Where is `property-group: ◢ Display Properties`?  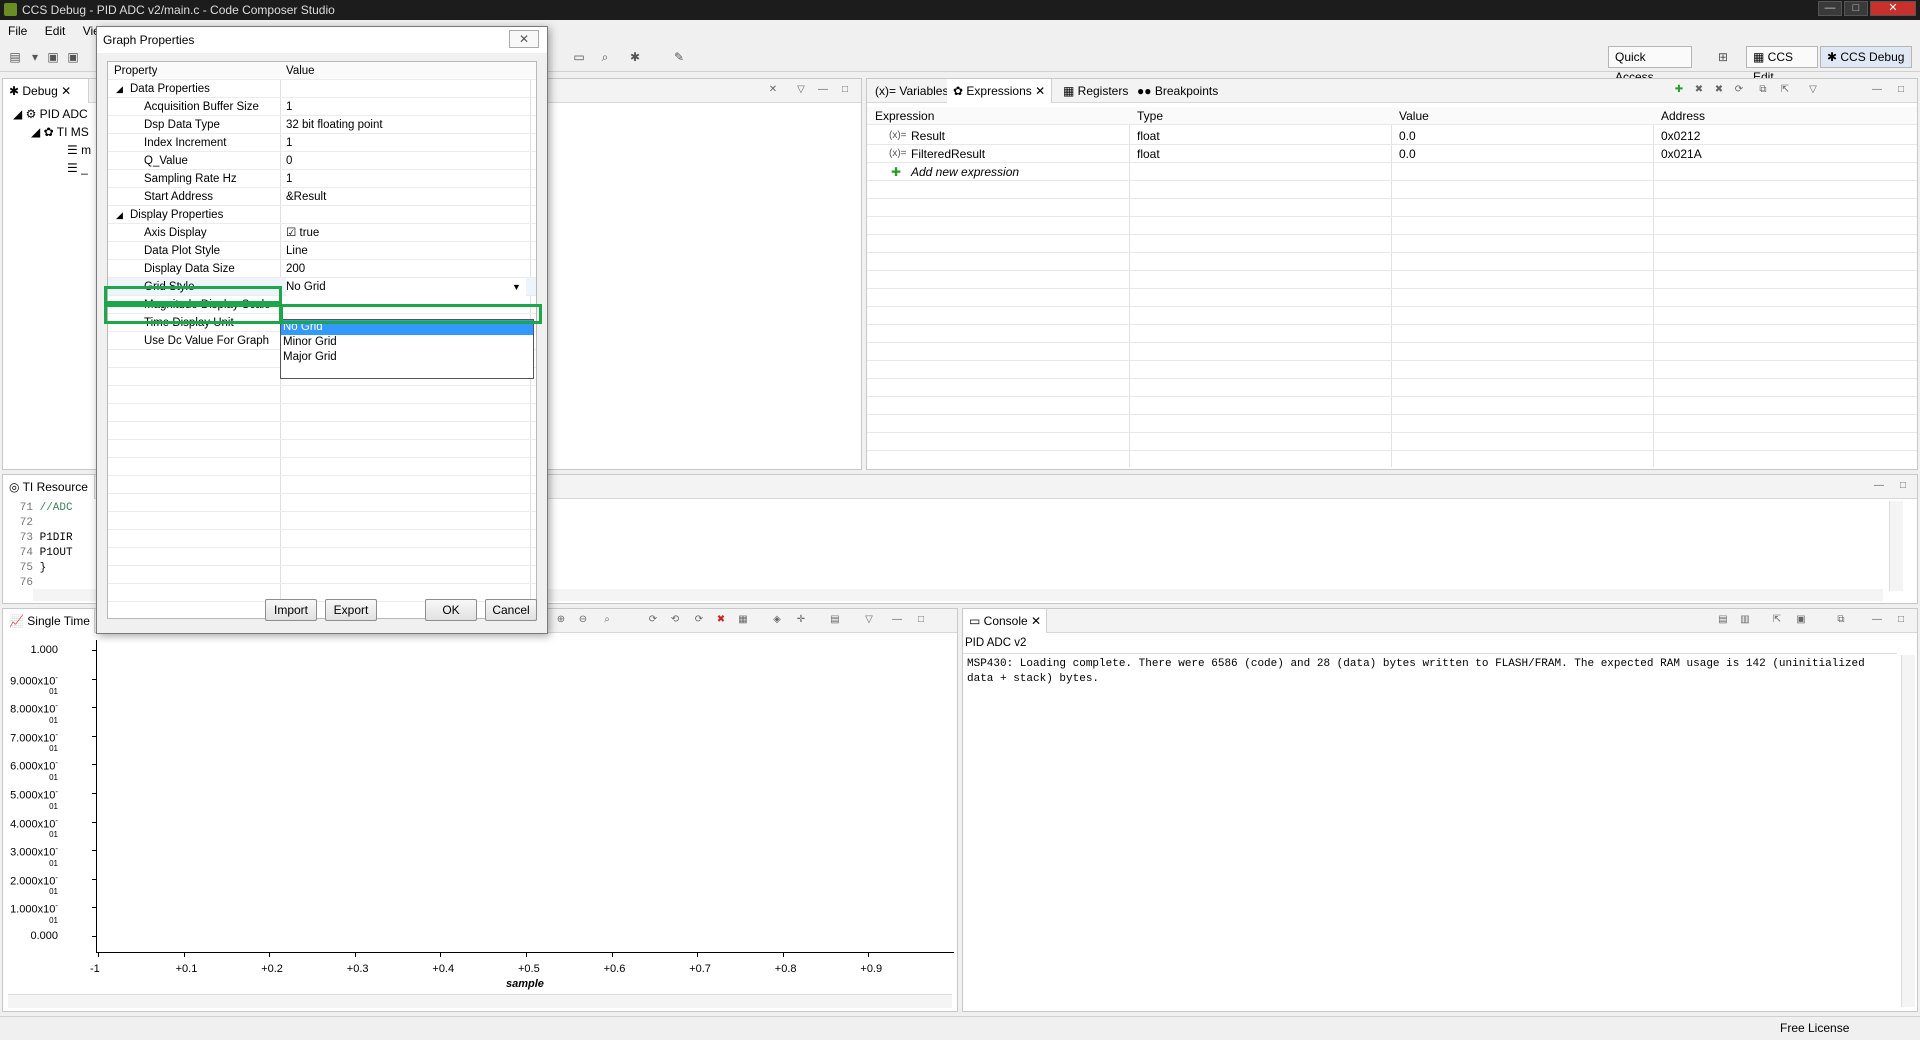
property-group: ◢ Display Properties is located at coordinates (322, 215).